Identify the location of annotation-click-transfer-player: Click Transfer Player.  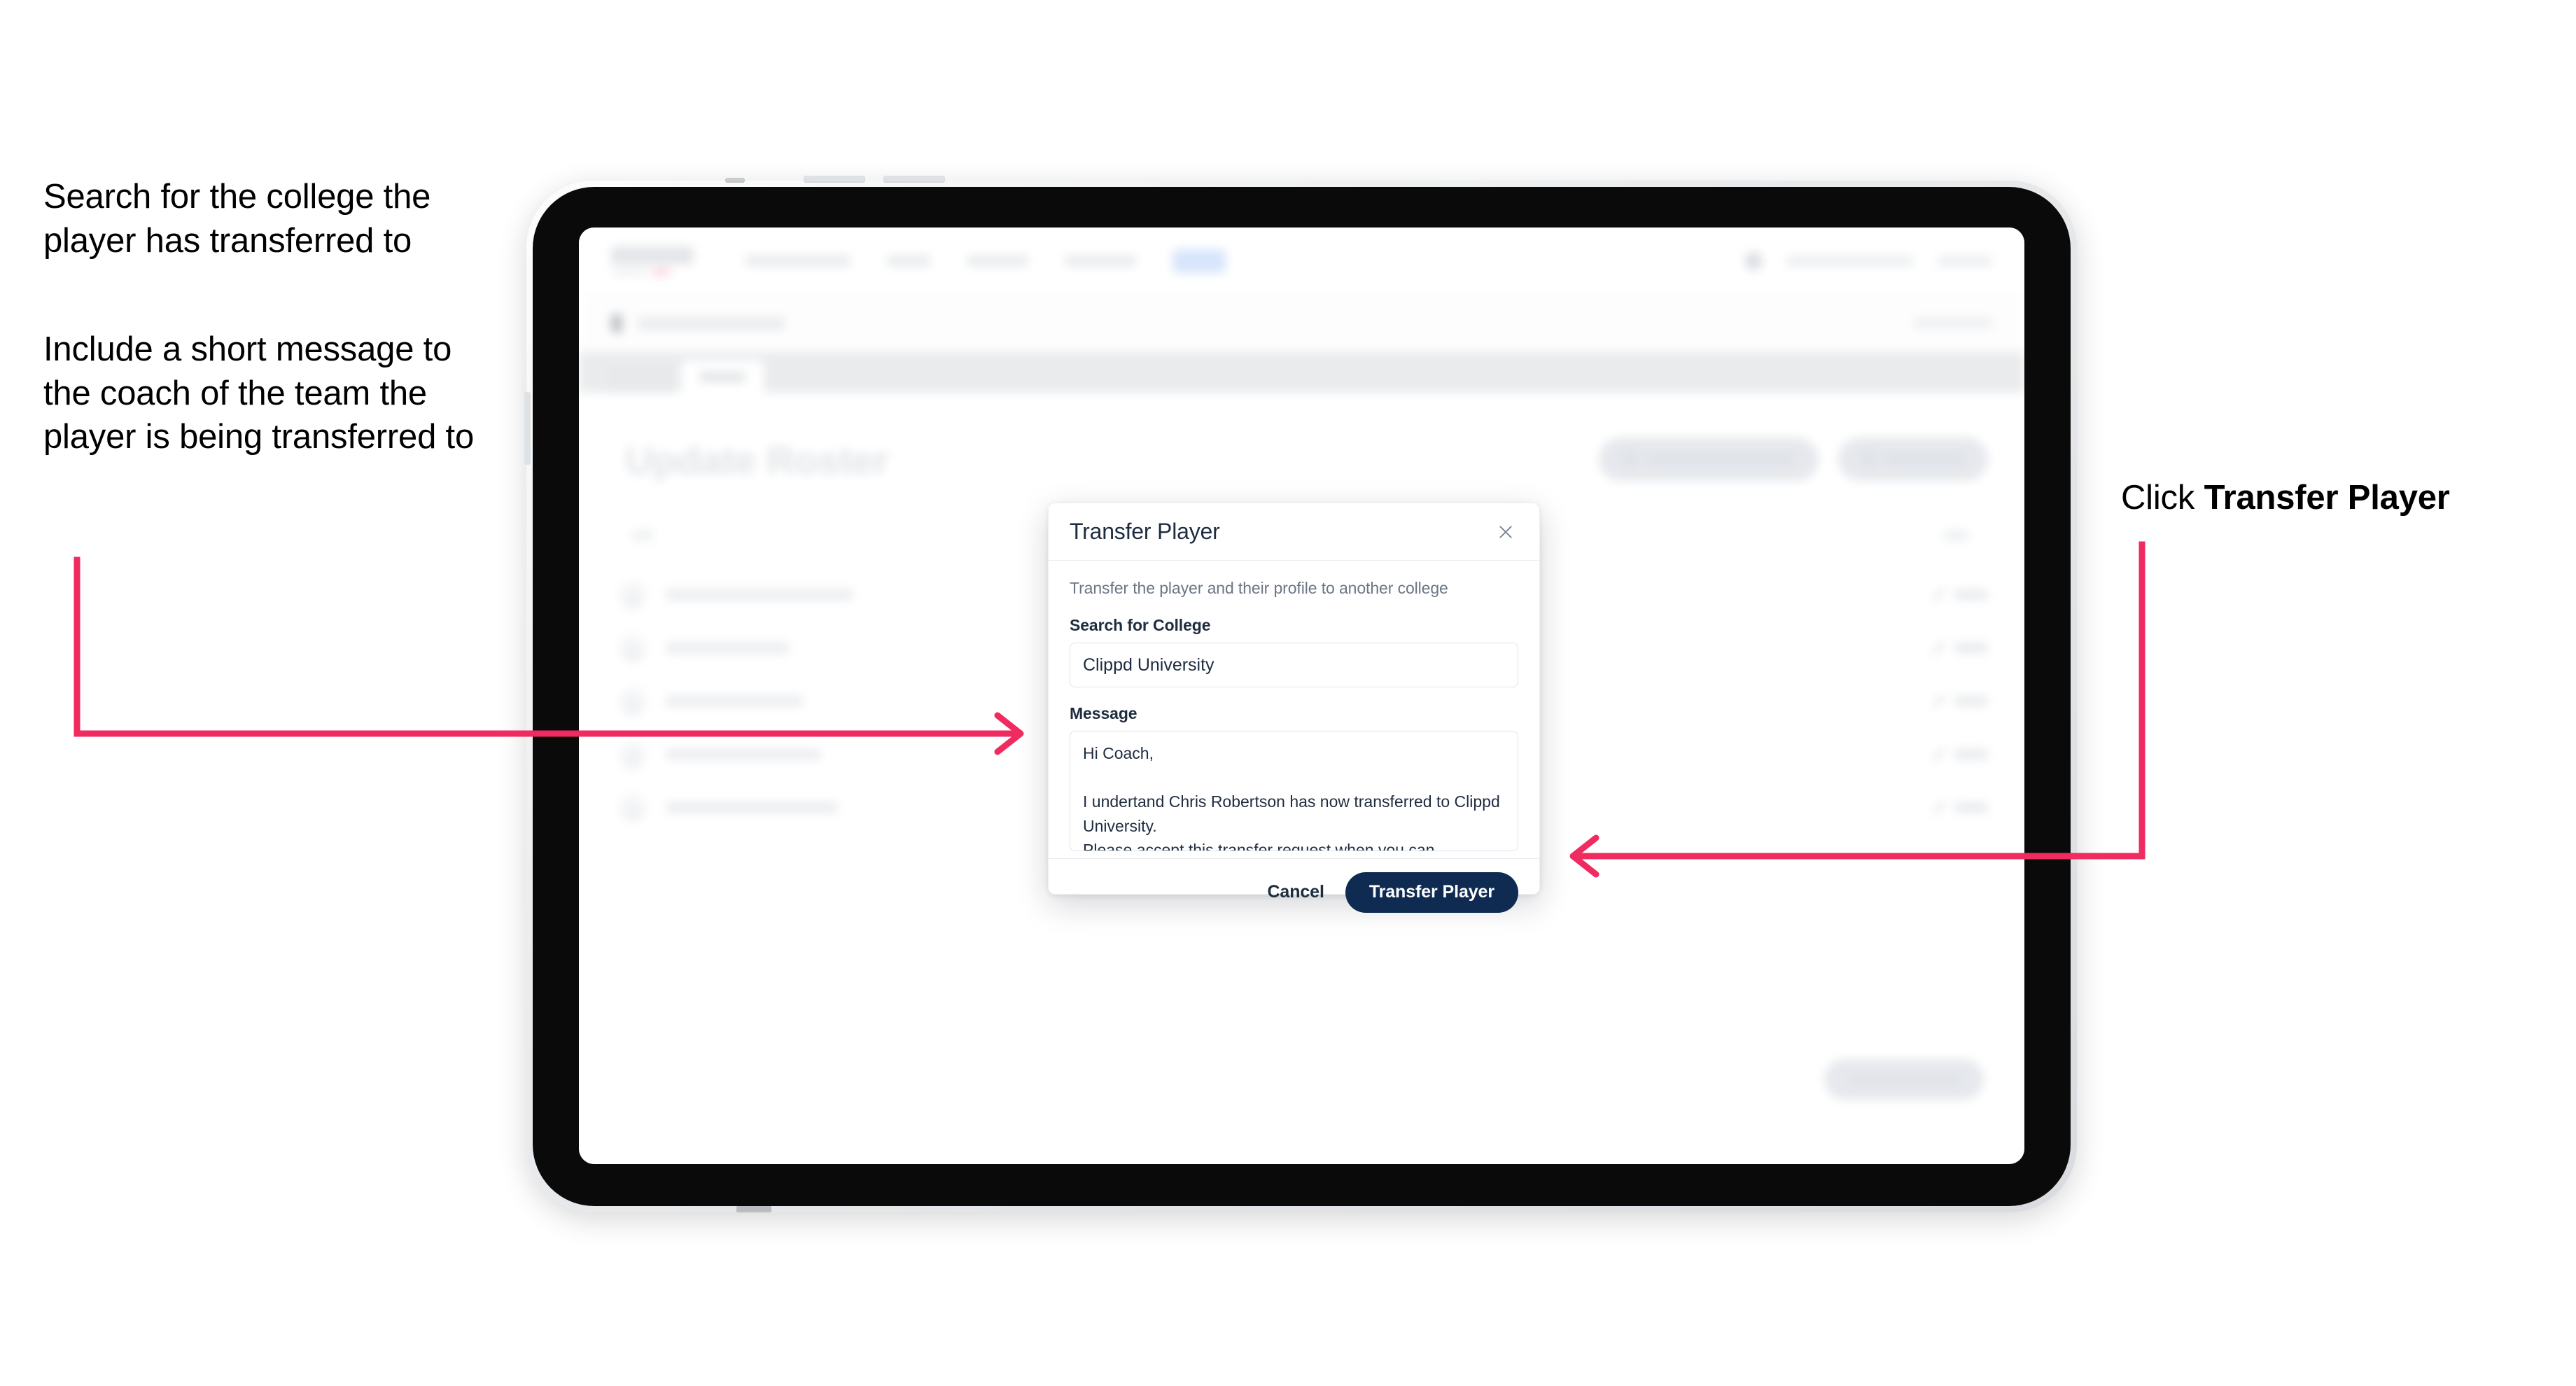
(2338, 498).